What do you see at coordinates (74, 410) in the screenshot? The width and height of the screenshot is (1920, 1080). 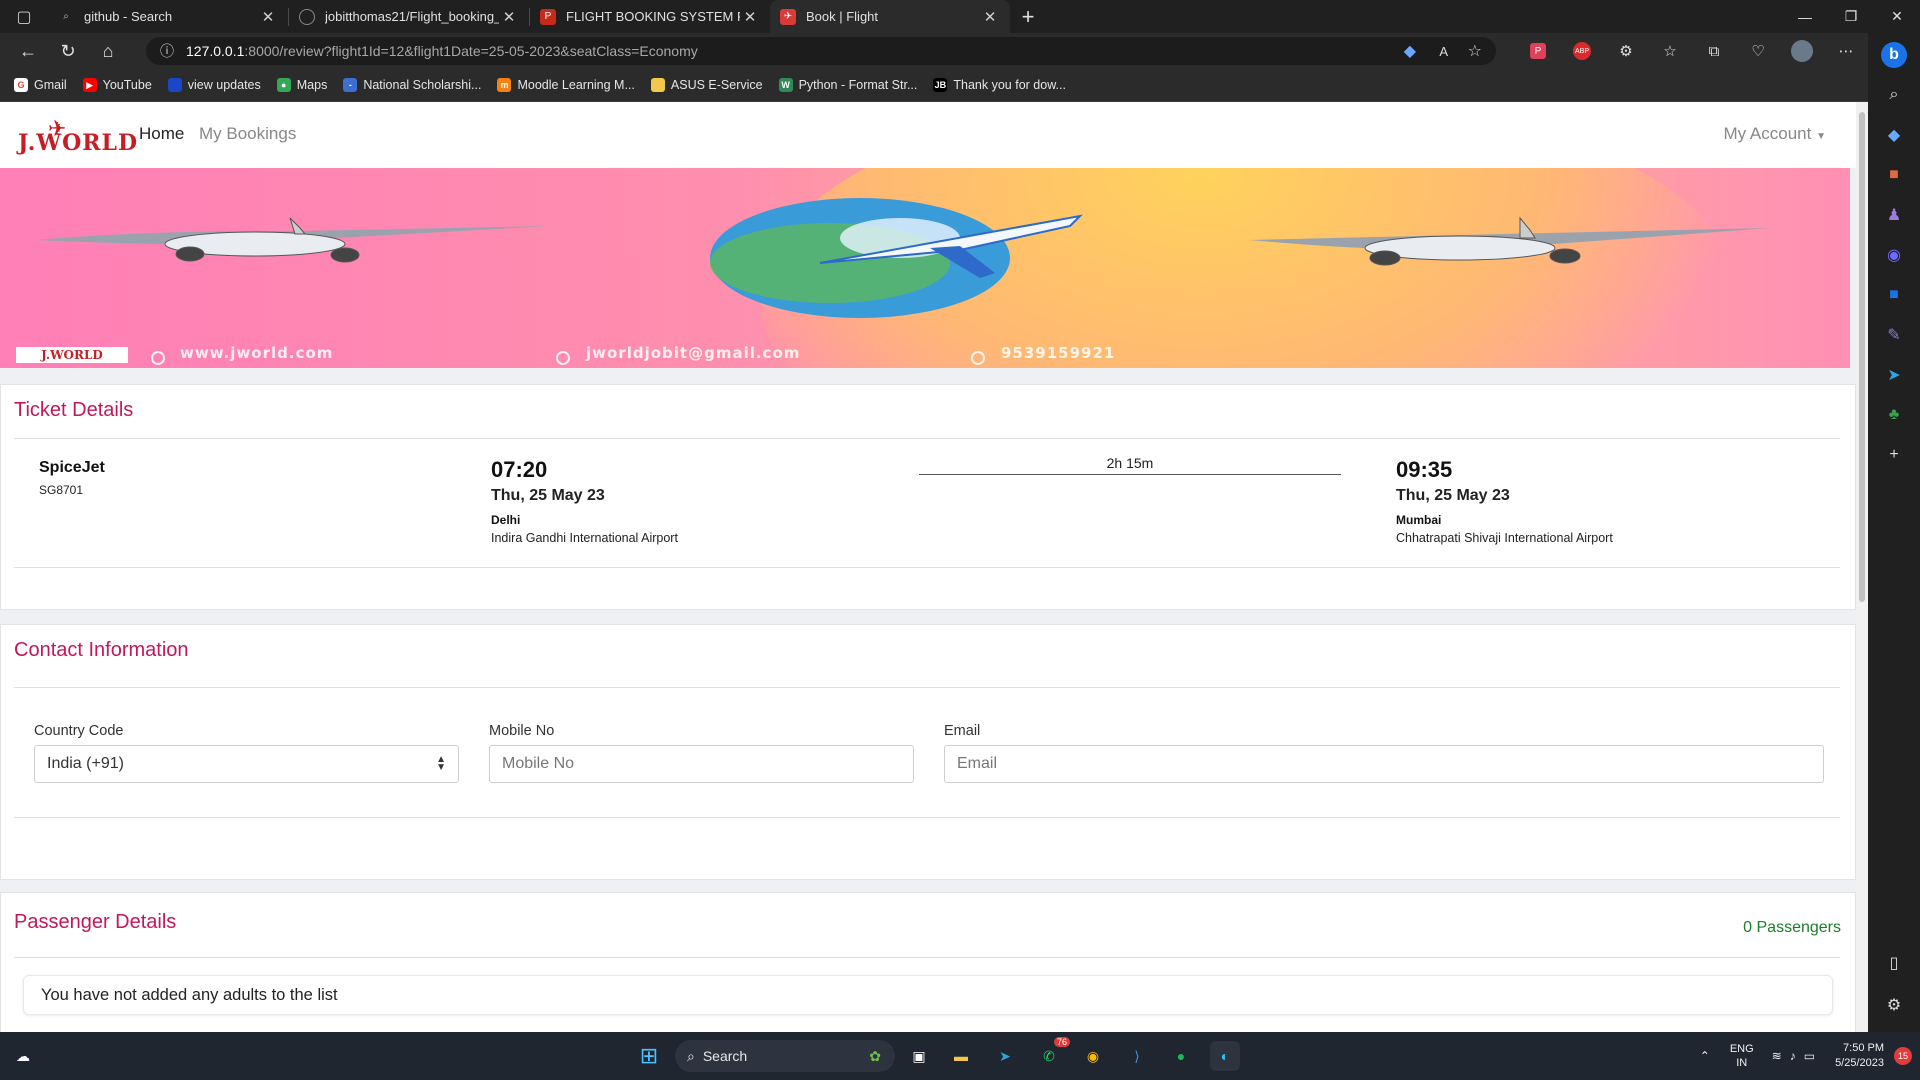 I see `ticket-details-title: Ticket Details` at bounding box center [74, 410].